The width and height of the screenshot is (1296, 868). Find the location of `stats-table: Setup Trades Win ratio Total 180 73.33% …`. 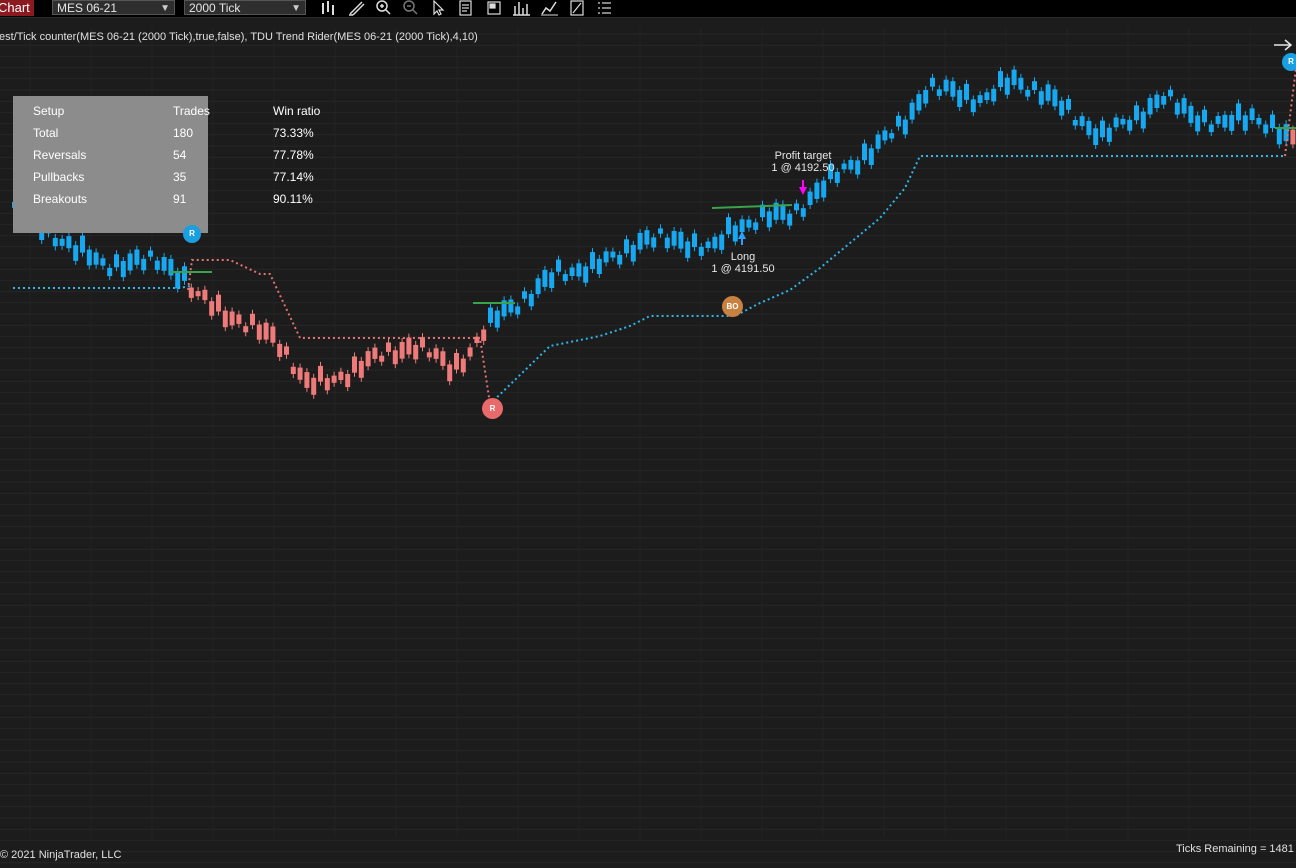

stats-table: Setup Trades Win ratio Total 180 73.33% … is located at coordinates (166, 164).